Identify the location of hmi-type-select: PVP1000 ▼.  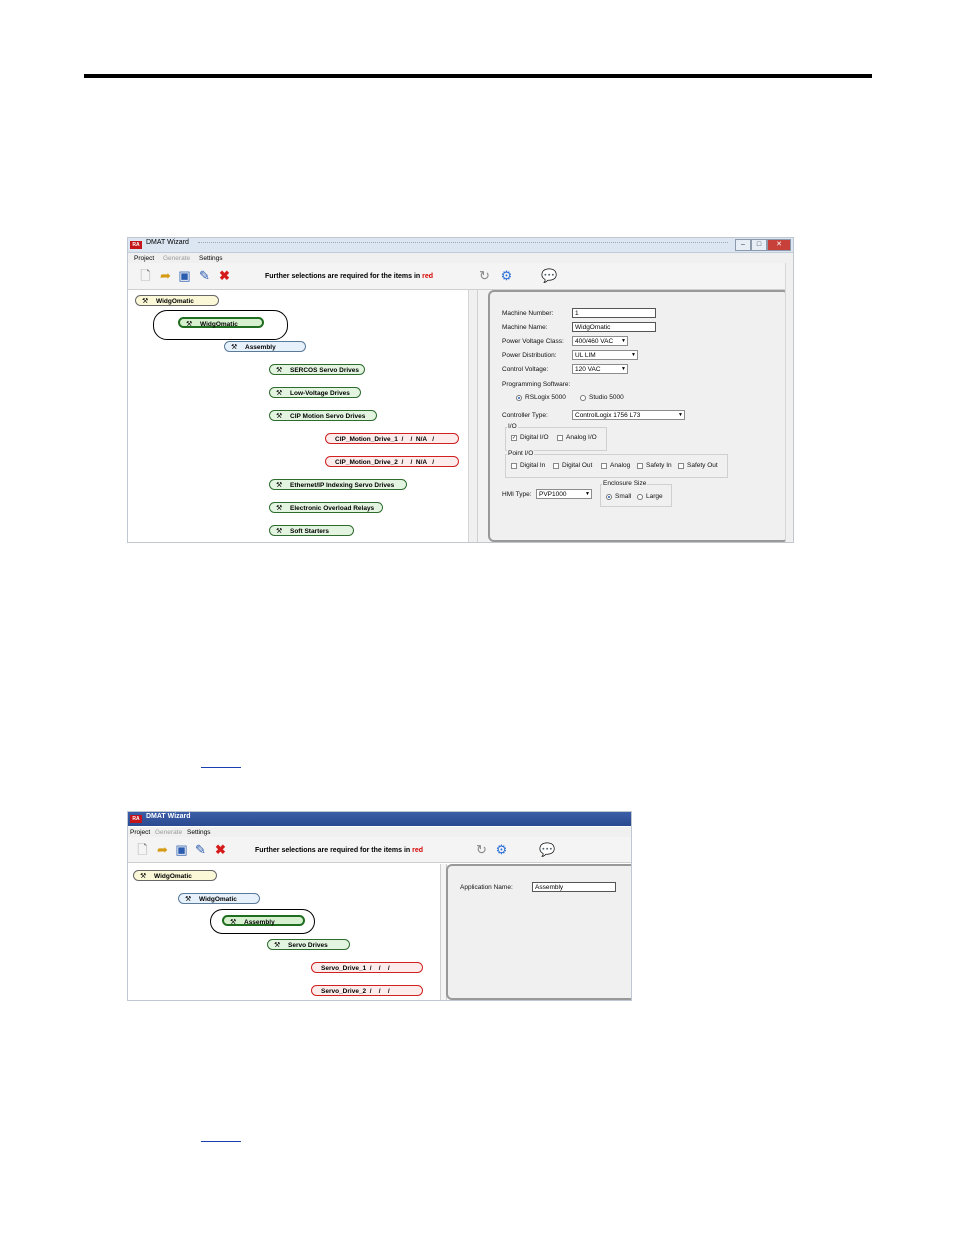
(564, 494).